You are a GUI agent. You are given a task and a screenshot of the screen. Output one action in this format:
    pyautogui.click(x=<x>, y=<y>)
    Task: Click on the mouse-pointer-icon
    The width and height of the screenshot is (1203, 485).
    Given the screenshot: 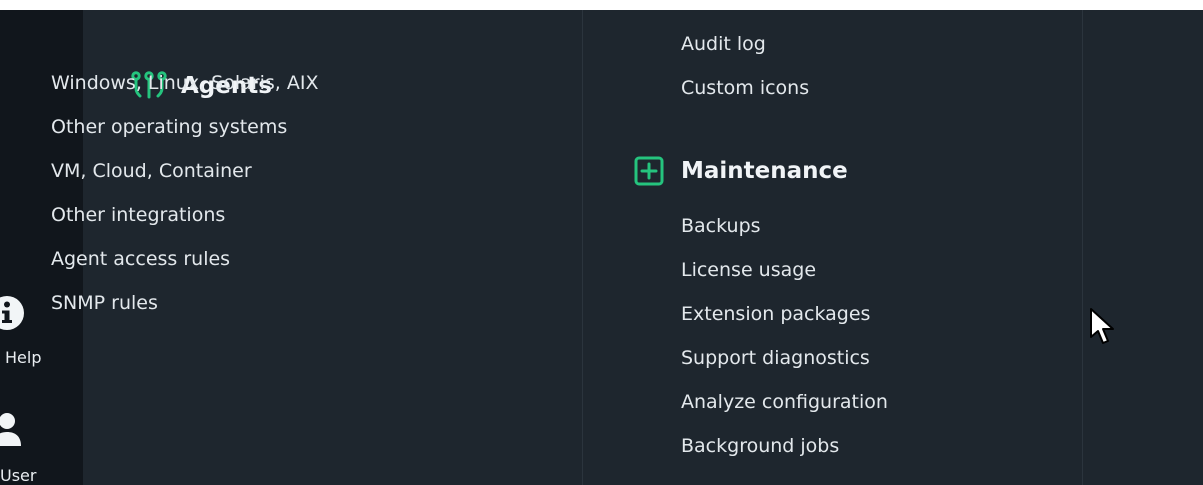 What is the action you would take?
    pyautogui.click(x=1102, y=326)
    